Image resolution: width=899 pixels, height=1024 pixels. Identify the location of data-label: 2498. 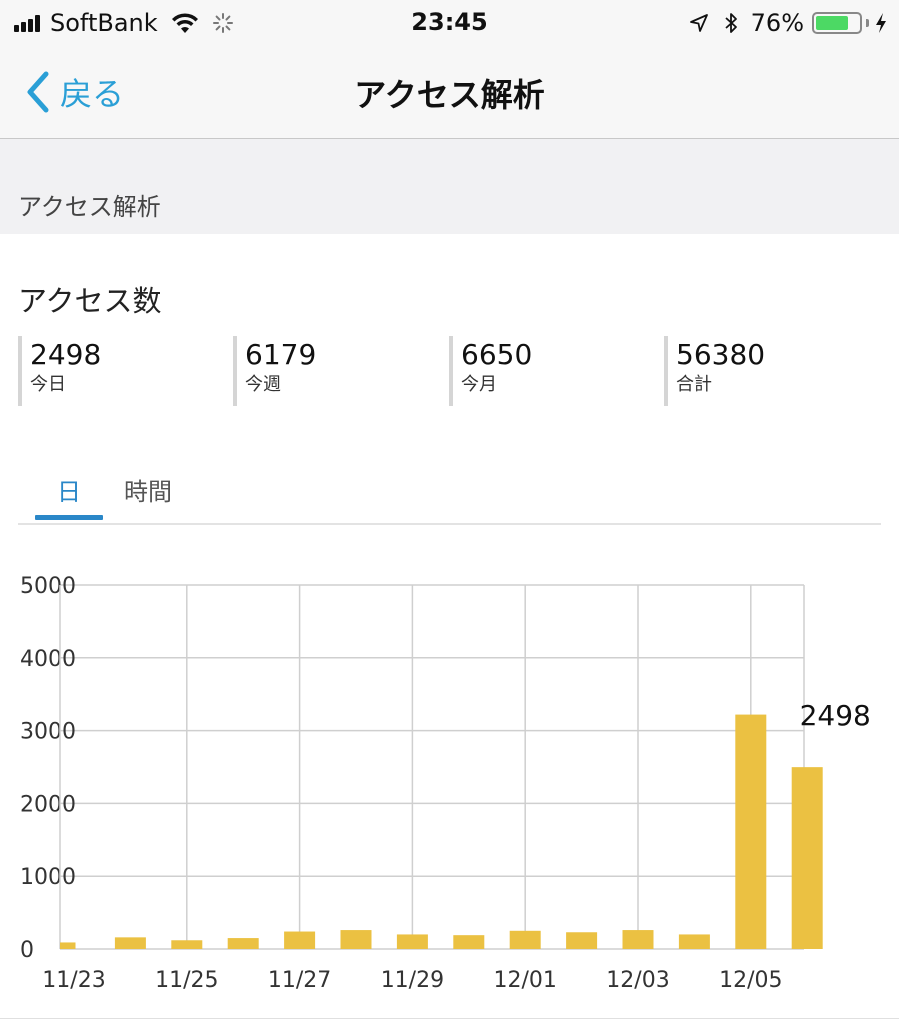
(835, 715).